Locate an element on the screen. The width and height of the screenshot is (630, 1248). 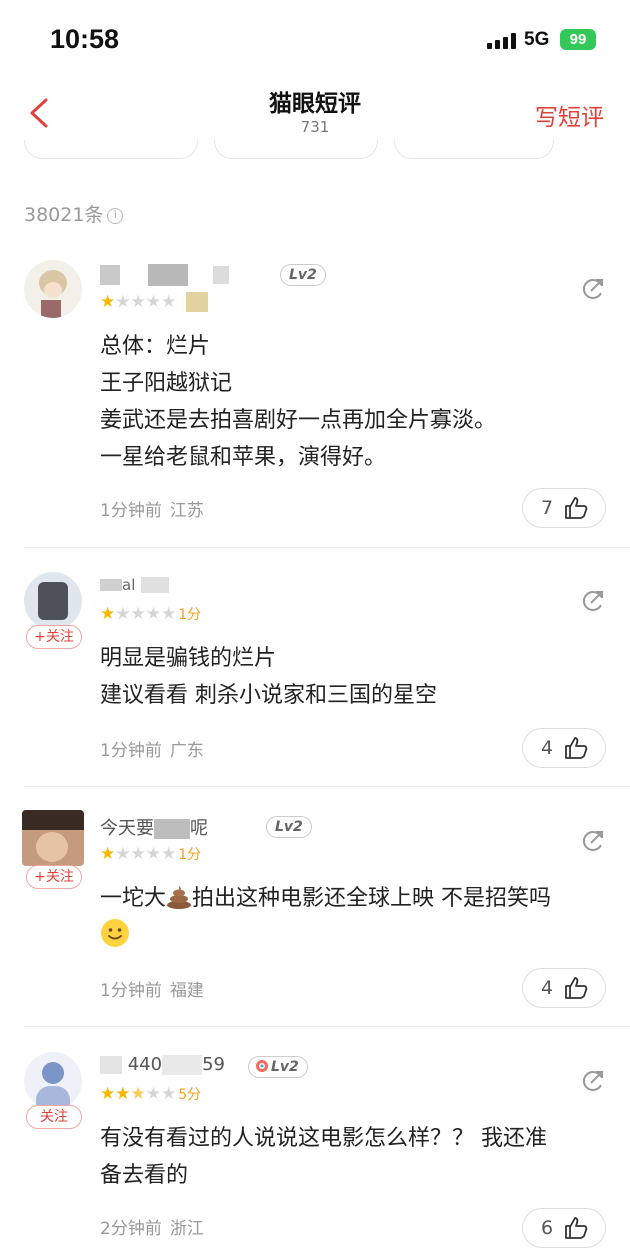
review-location: 福建 is located at coordinates (186, 991).